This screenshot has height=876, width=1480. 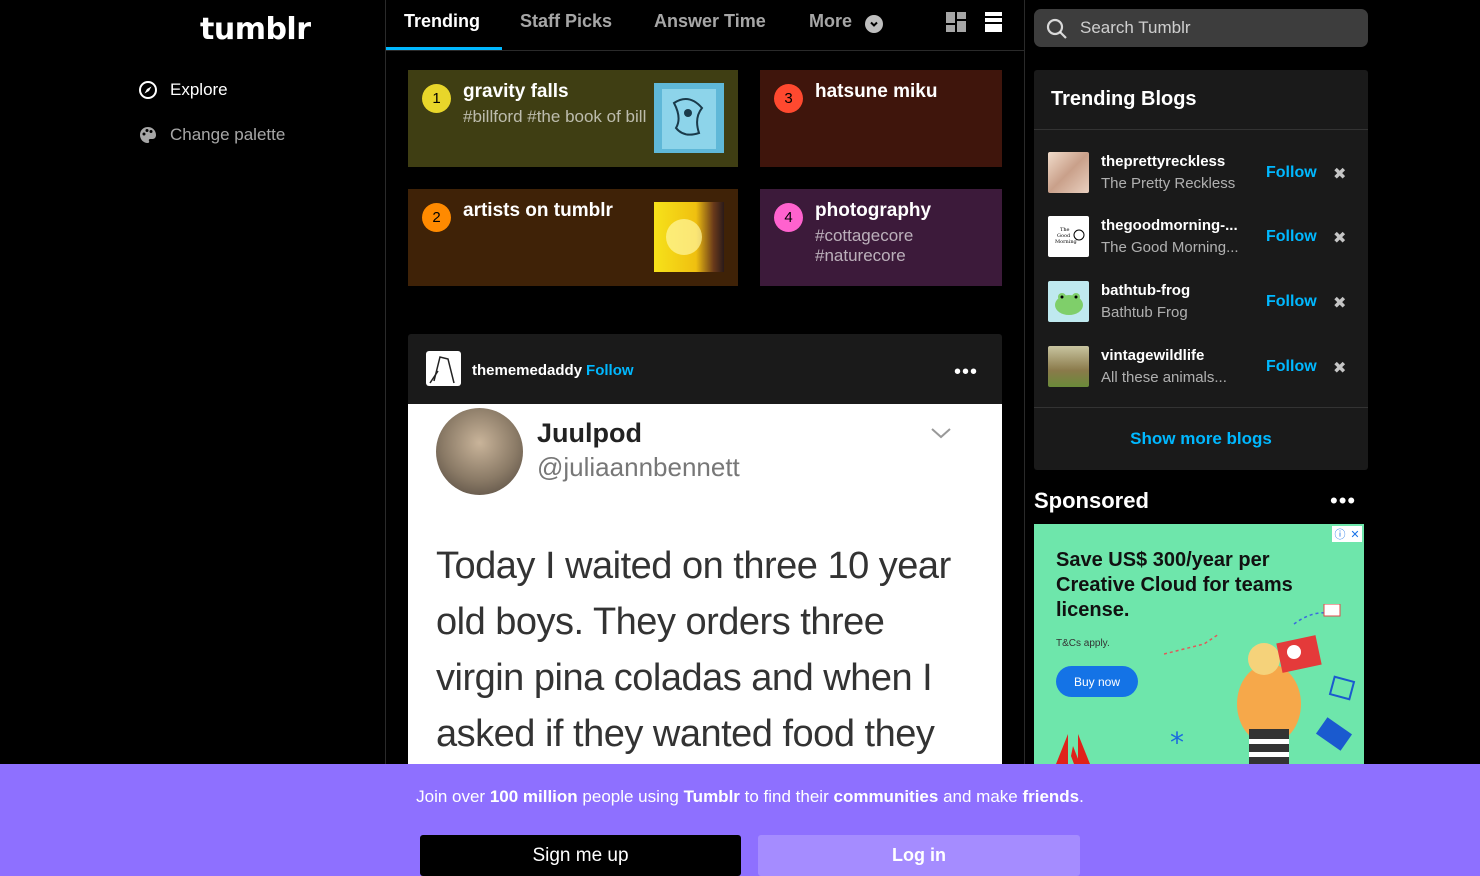 What do you see at coordinates (199, 89) in the screenshot?
I see `sidebar-item-label: Explore` at bounding box center [199, 89].